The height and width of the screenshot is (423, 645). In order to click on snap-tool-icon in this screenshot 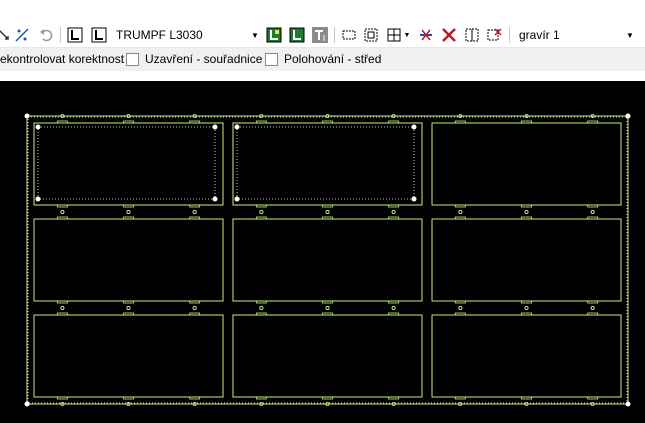, I will do `click(22, 35)`.